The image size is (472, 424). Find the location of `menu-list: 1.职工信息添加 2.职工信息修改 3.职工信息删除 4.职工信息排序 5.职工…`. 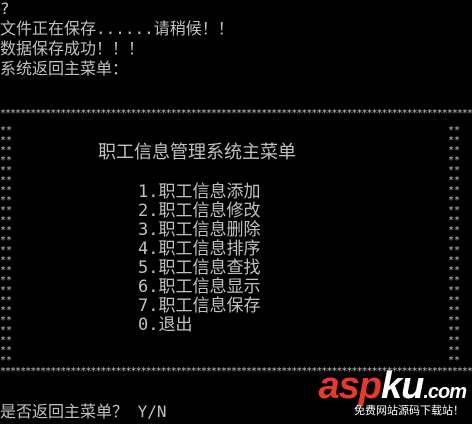

menu-list: 1.职工信息添加 2.职工信息修改 3.职工信息删除 4.职工信息排序 5.职工… is located at coordinates (199, 259).